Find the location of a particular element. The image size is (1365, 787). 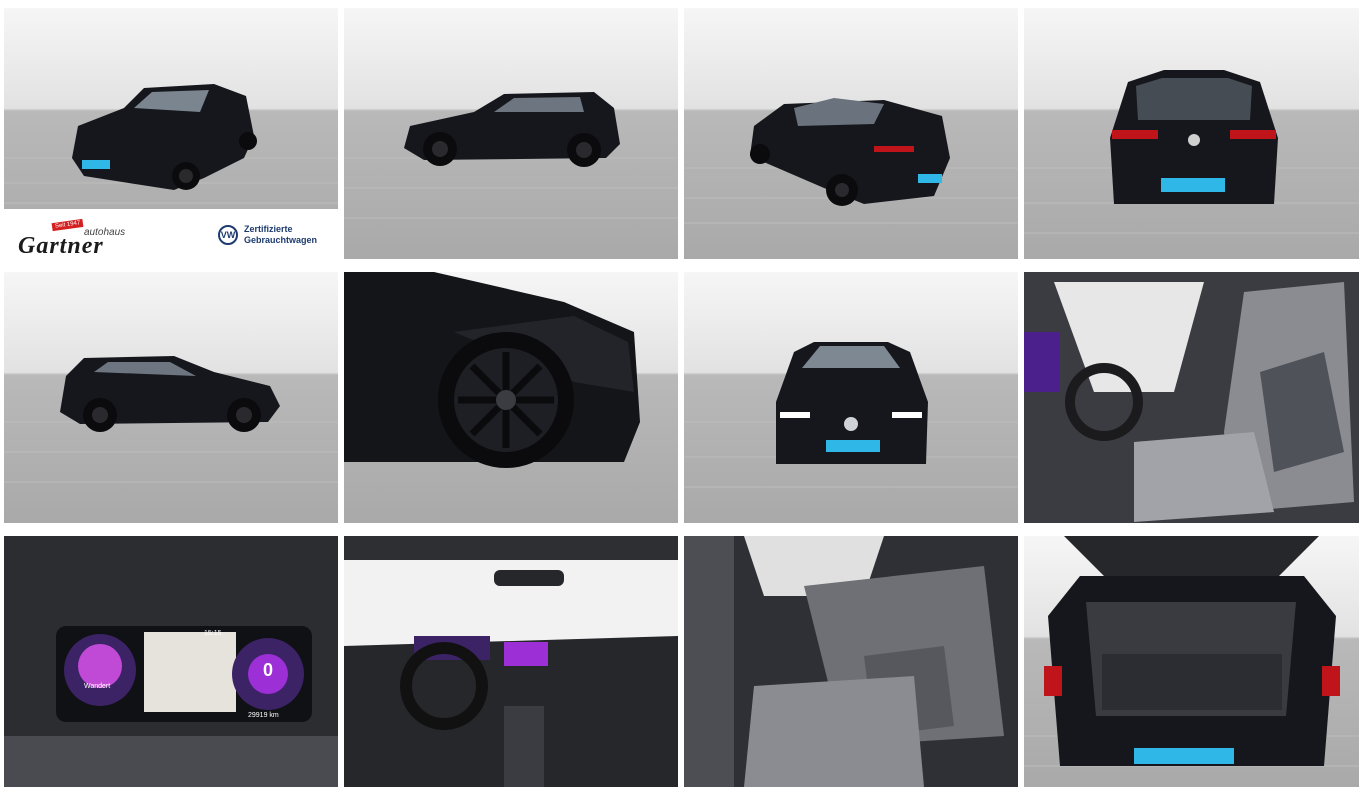

gallery-photo-cockpit is located at coordinates (511, 661).